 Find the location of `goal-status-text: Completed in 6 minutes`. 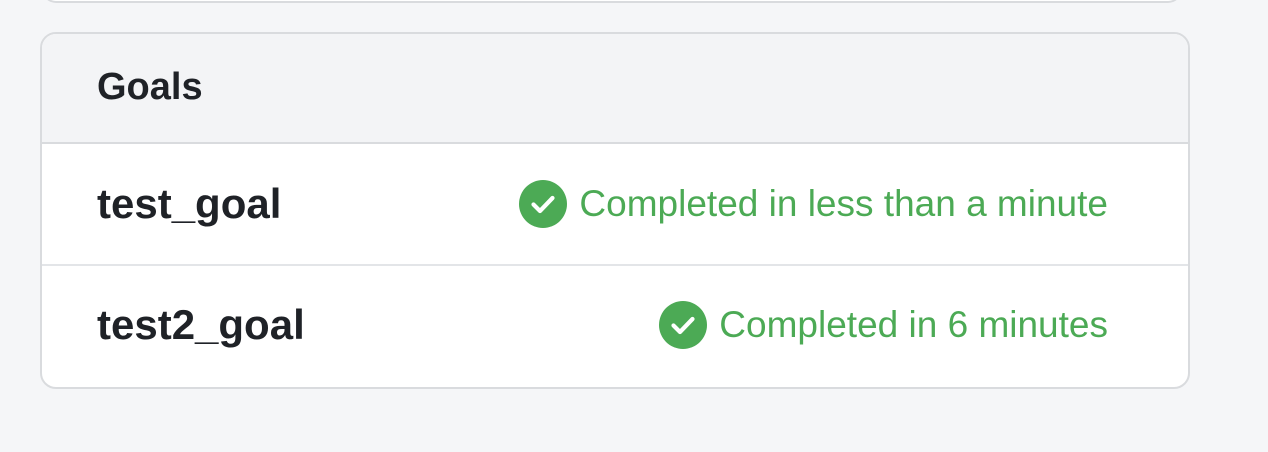

goal-status-text: Completed in 6 minutes is located at coordinates (913, 324).